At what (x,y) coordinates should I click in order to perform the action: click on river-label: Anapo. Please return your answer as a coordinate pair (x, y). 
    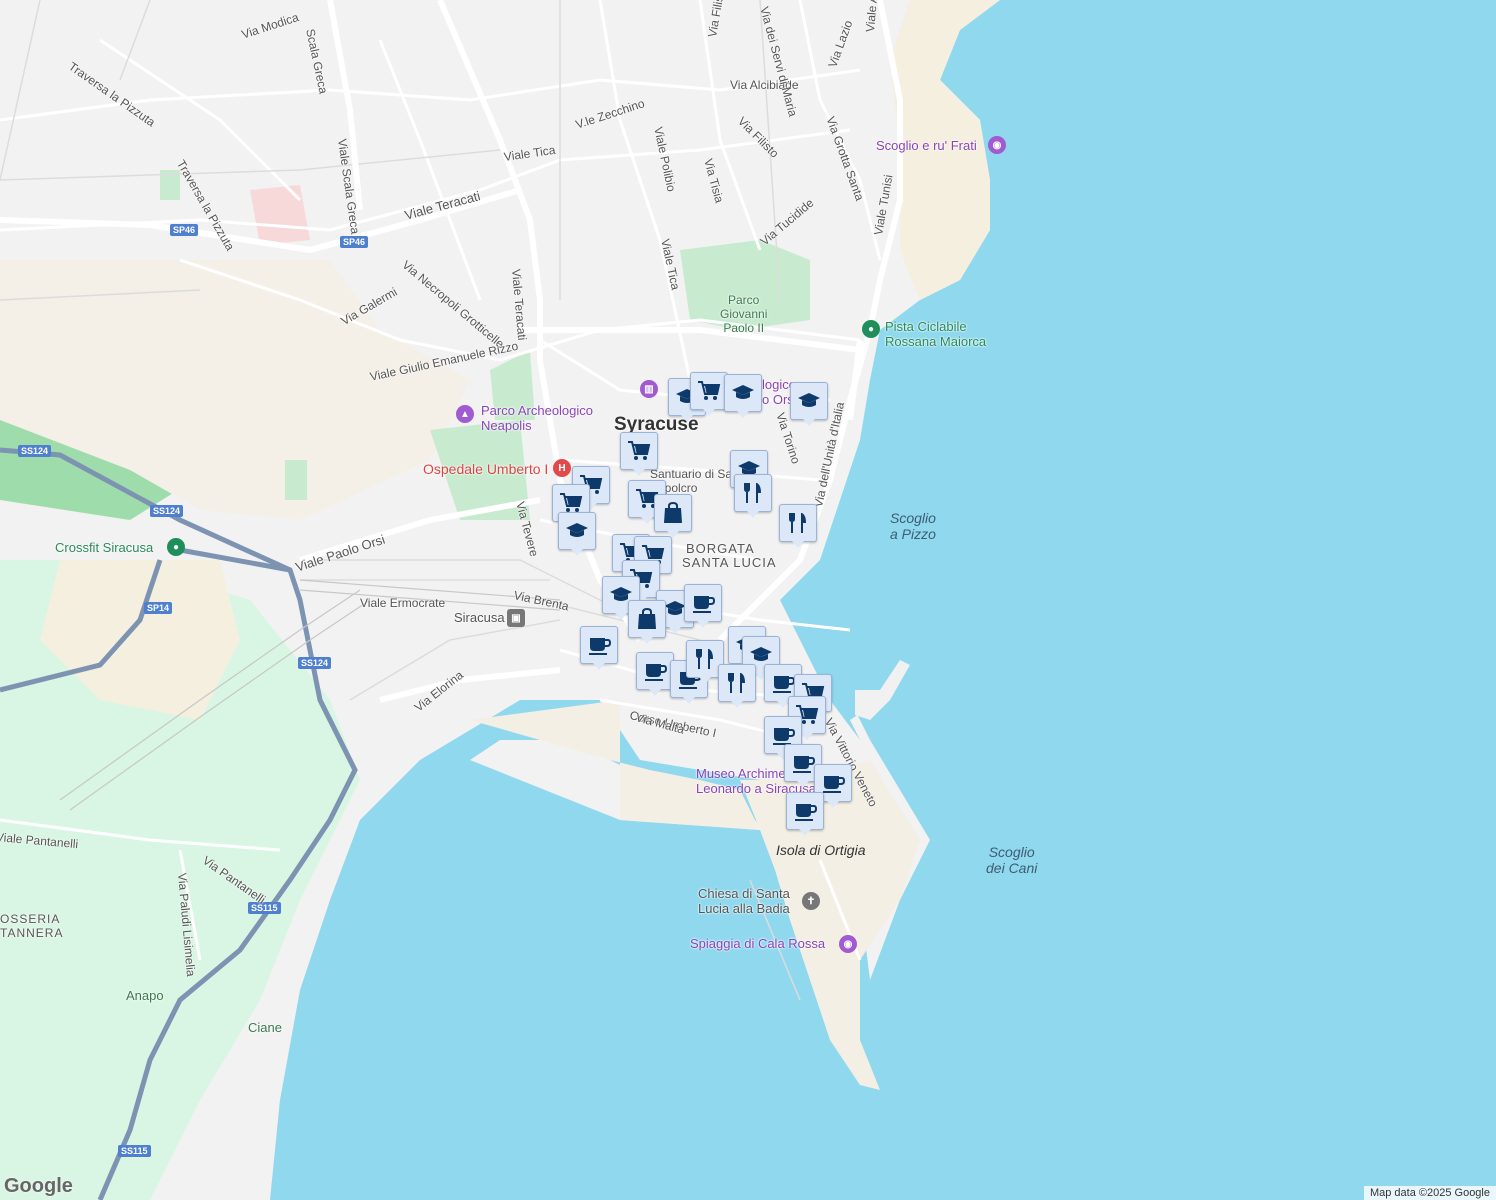
    Looking at the image, I should click on (145, 995).